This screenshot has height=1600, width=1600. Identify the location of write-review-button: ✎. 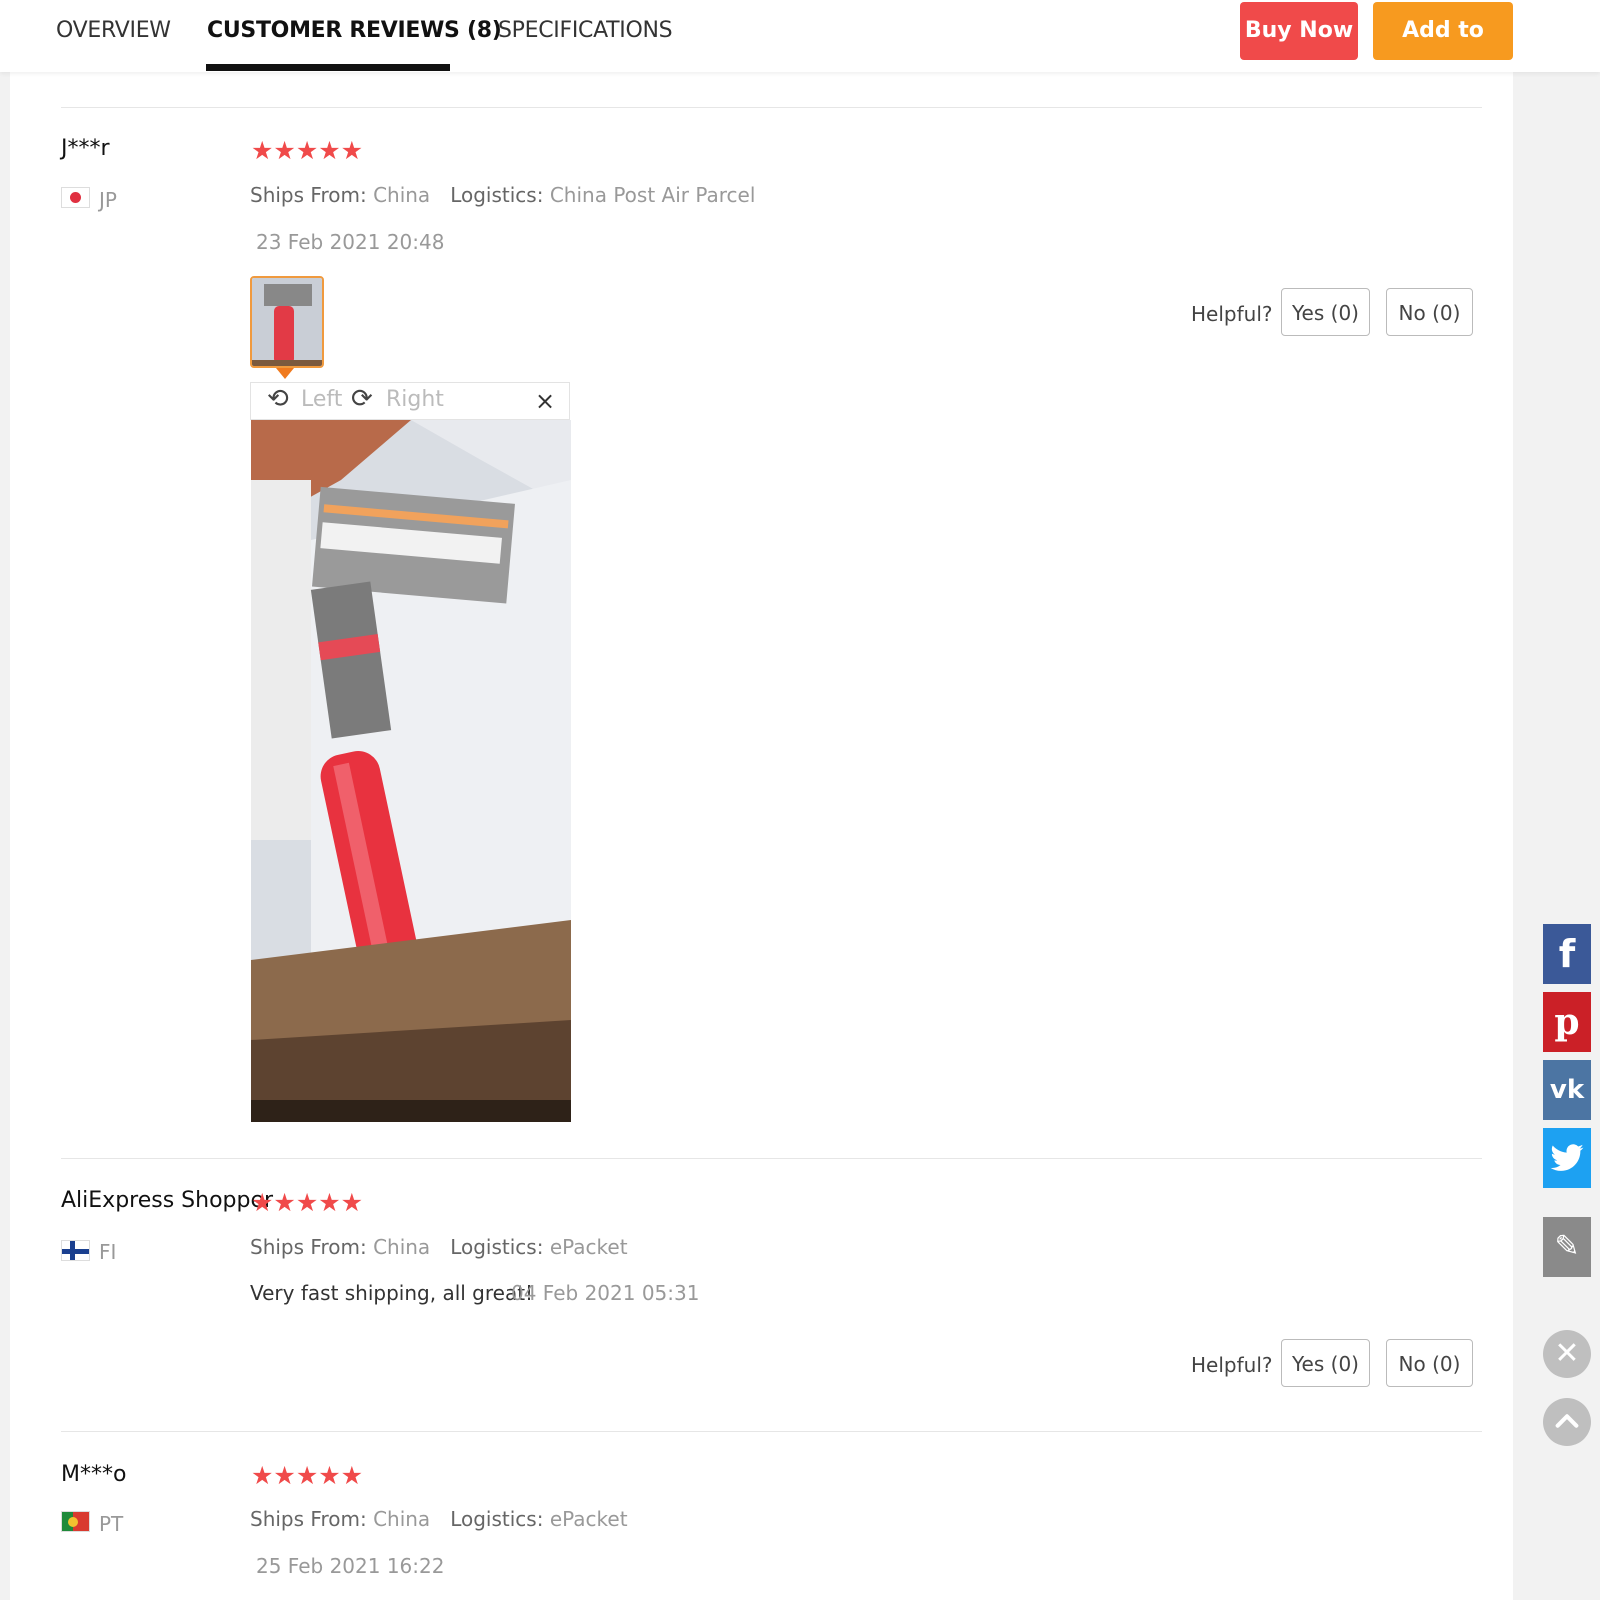
(1567, 1247).